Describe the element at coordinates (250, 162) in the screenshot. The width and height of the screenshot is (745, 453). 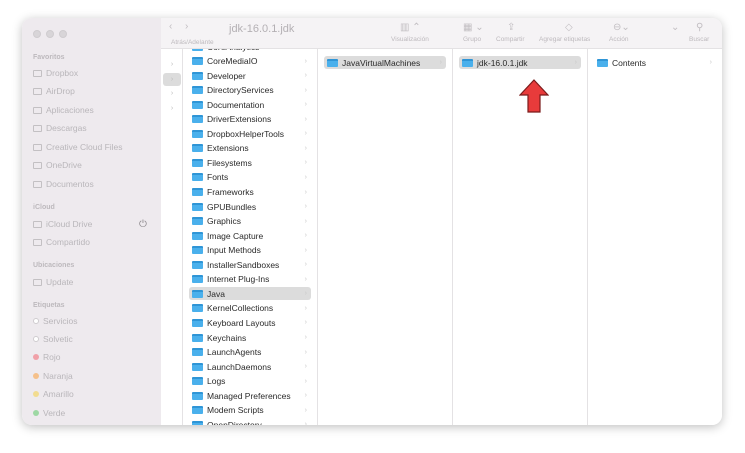
I see `folder-row: Filesystems ›` at that location.